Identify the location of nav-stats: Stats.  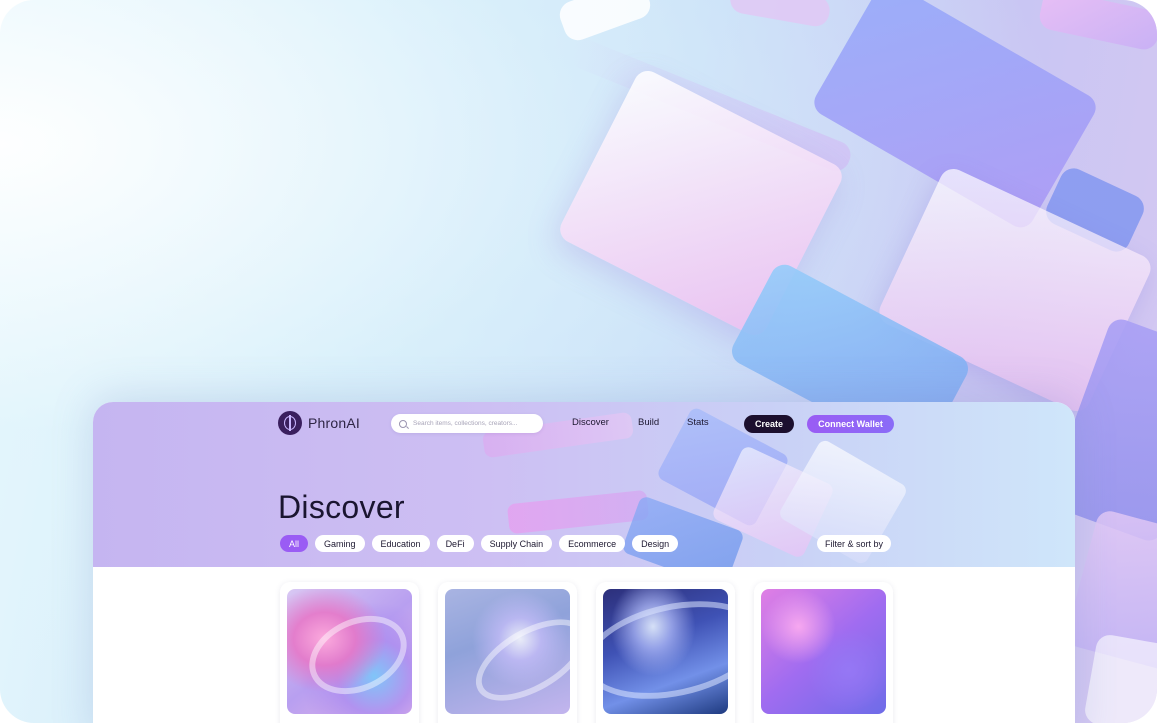
(698, 422).